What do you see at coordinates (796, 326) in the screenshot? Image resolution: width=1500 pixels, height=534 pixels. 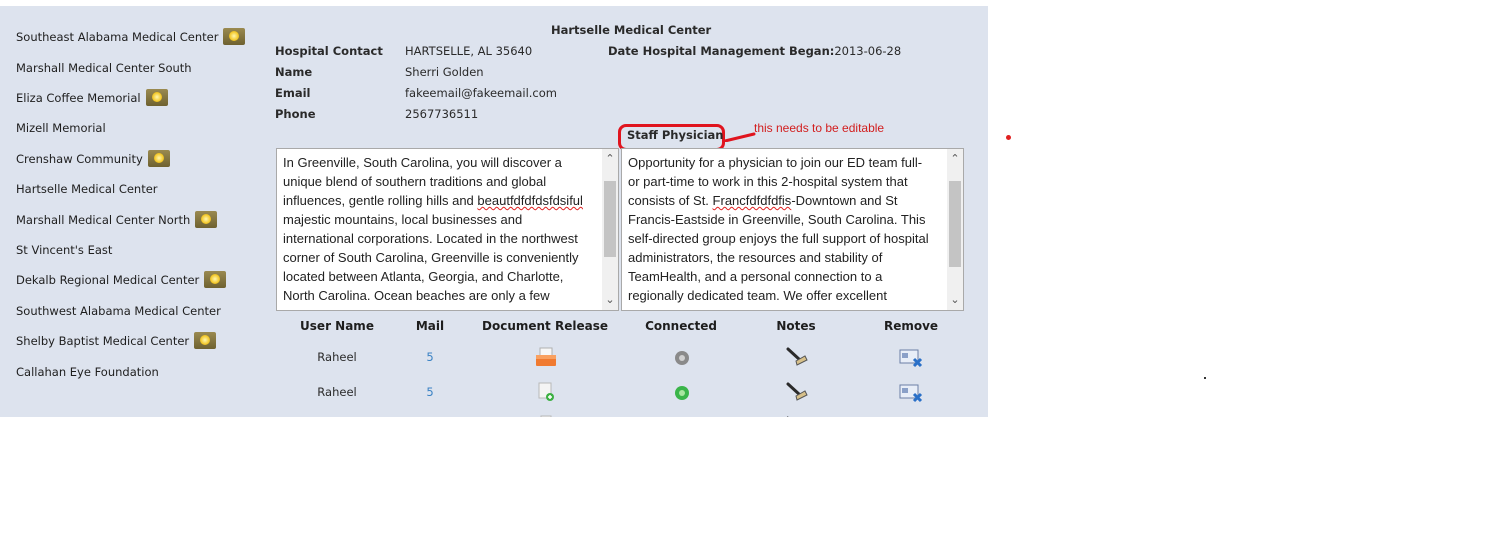 I see `column-header-notes: Notes` at bounding box center [796, 326].